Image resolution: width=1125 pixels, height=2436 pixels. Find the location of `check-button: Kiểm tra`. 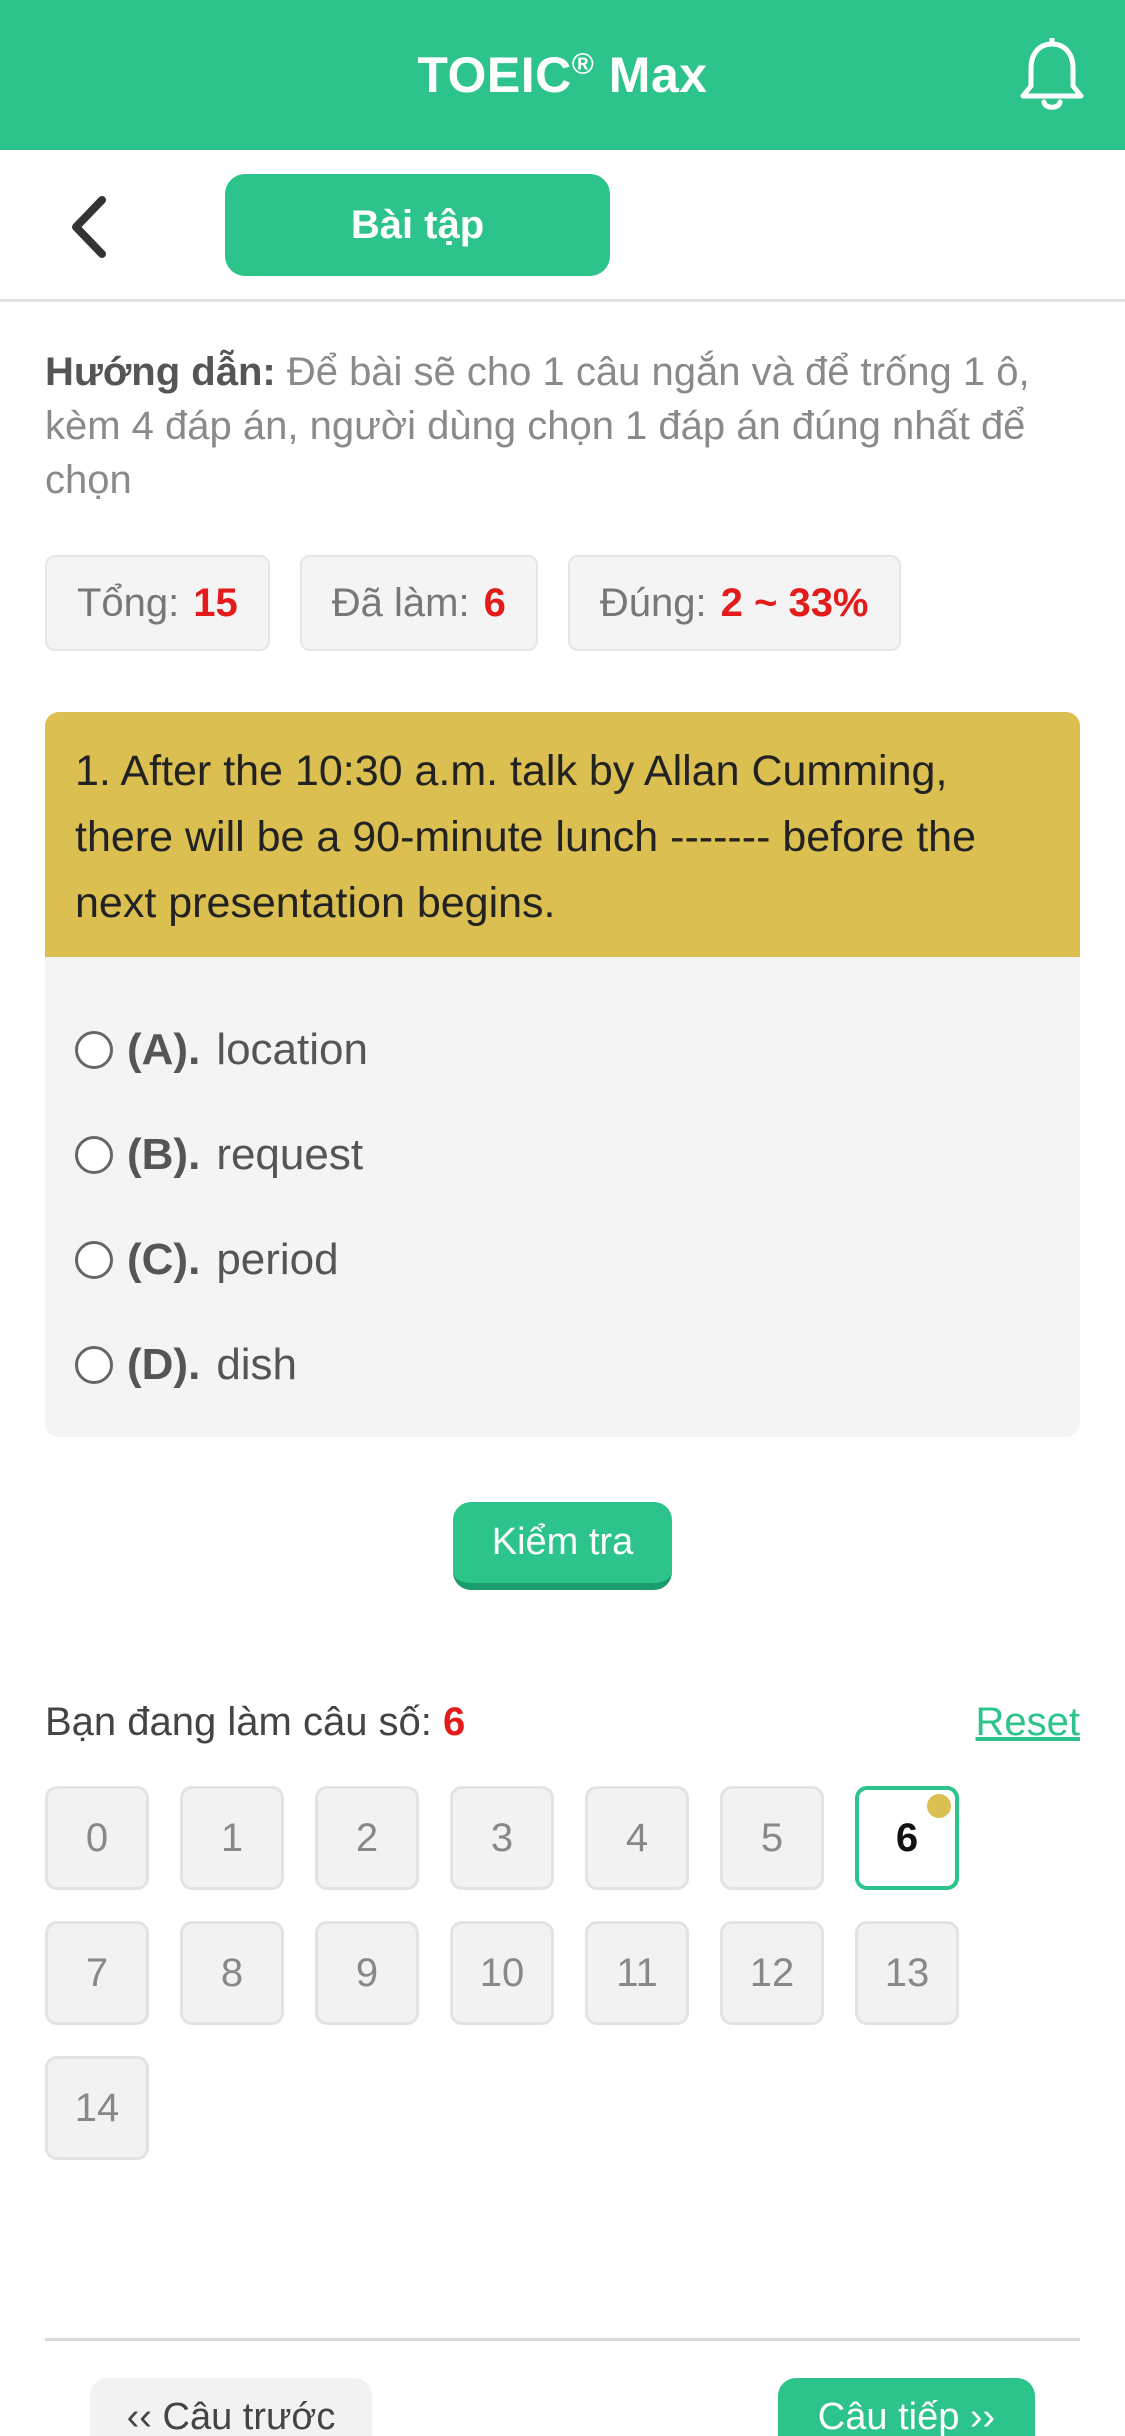

check-button: Kiểm tra is located at coordinates (562, 1546).